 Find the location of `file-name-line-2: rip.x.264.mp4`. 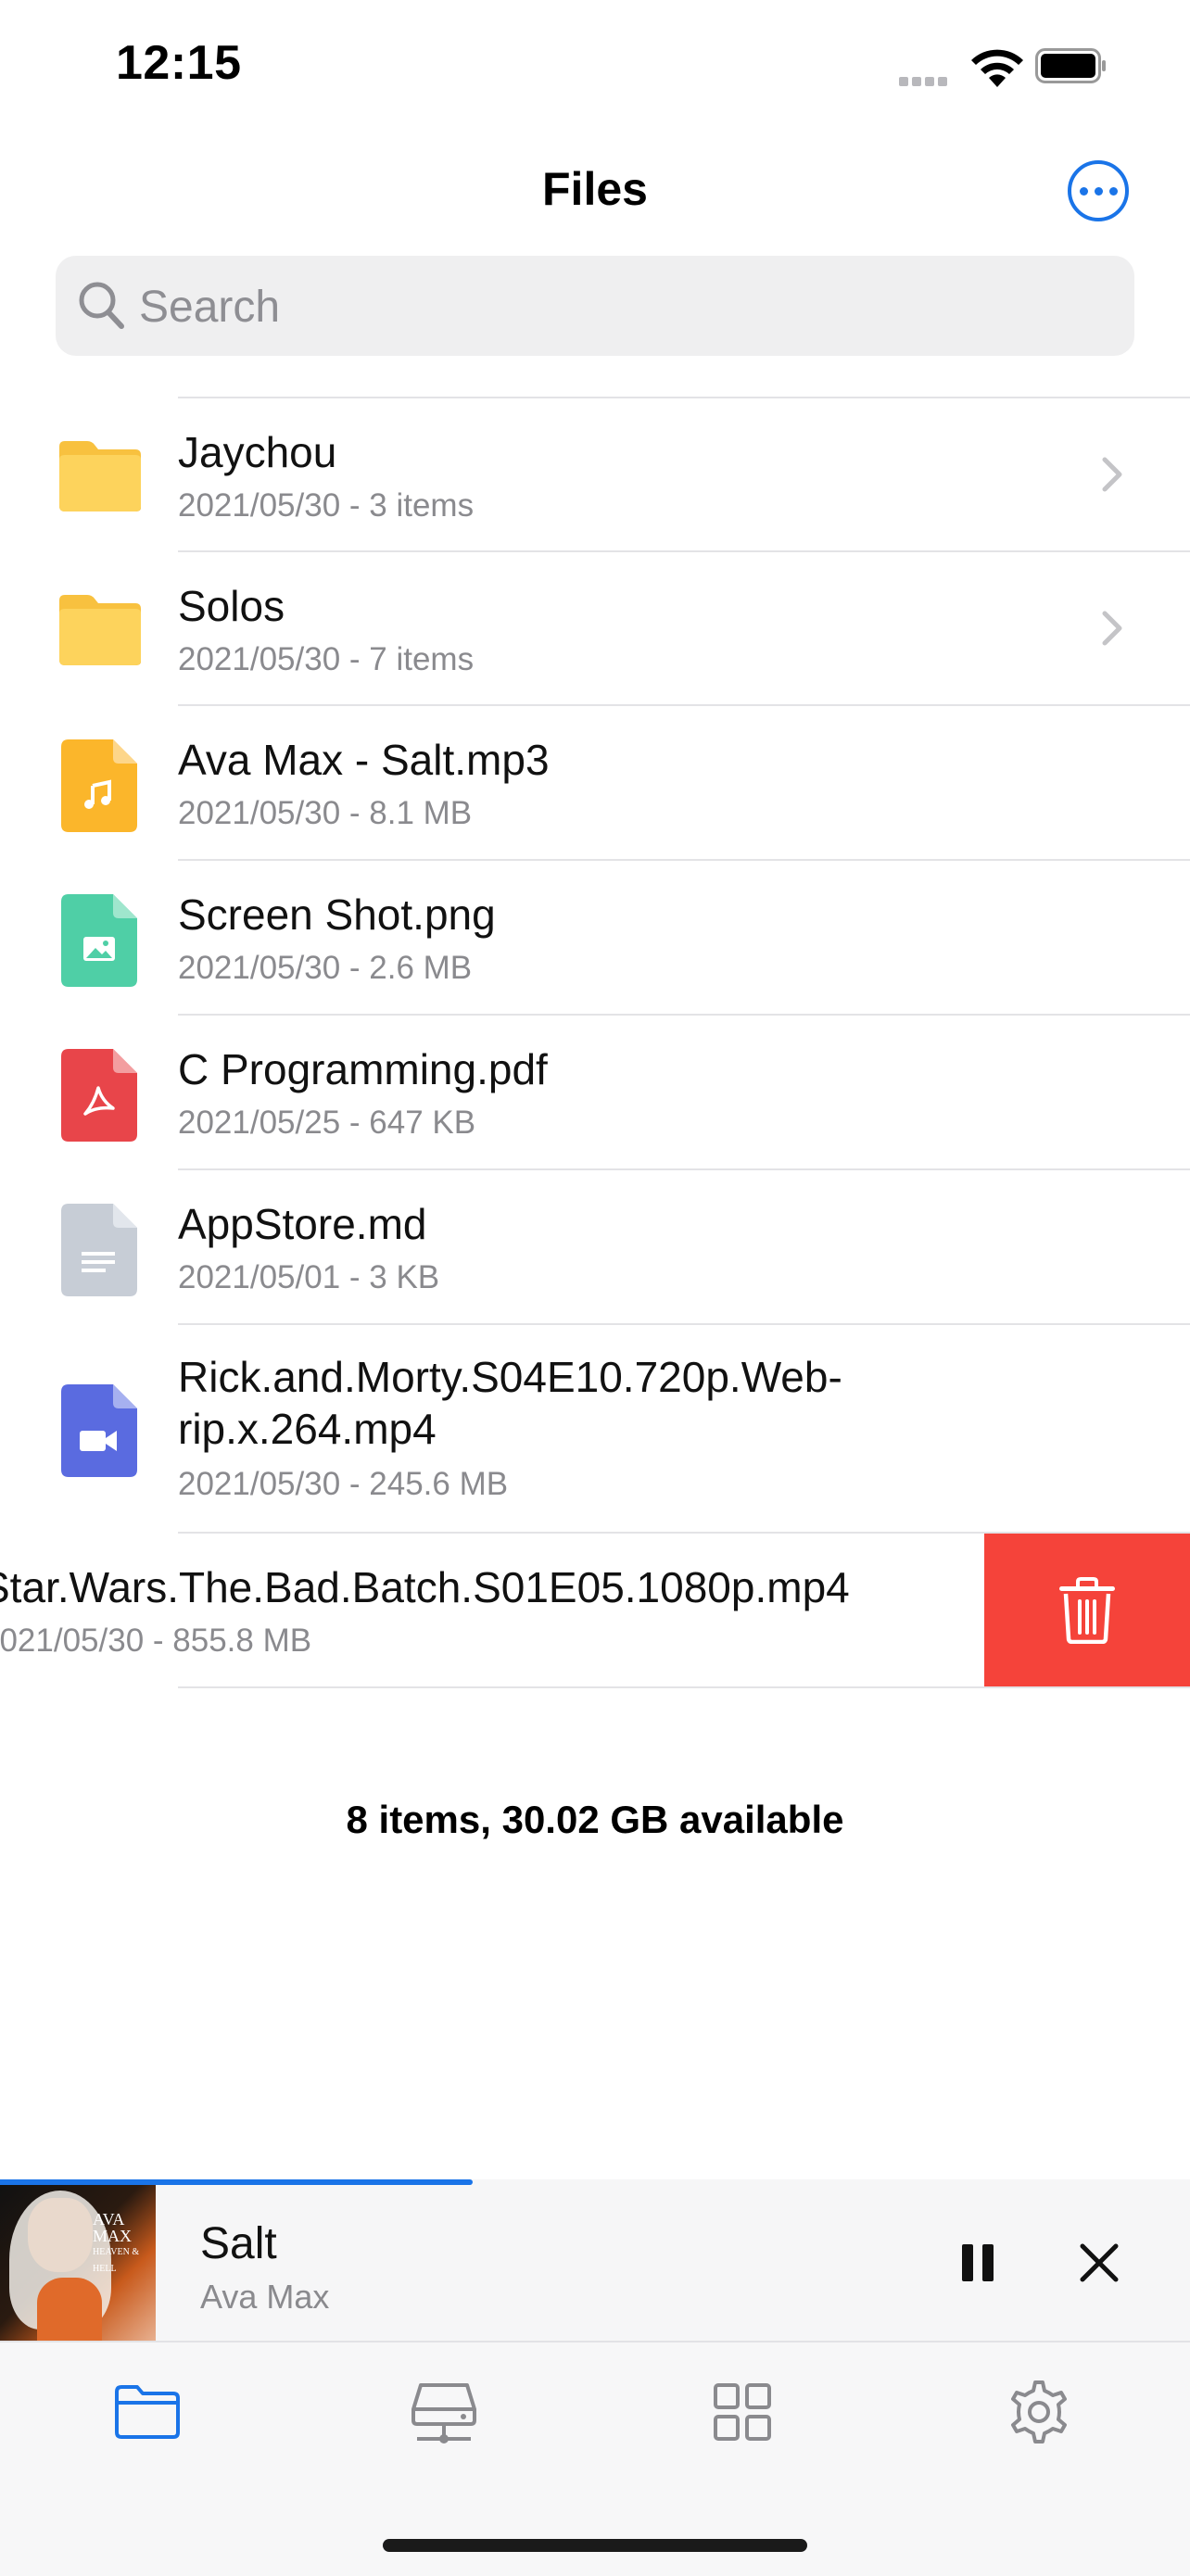

file-name-line-2: rip.x.264.mp4 is located at coordinates (307, 1429).